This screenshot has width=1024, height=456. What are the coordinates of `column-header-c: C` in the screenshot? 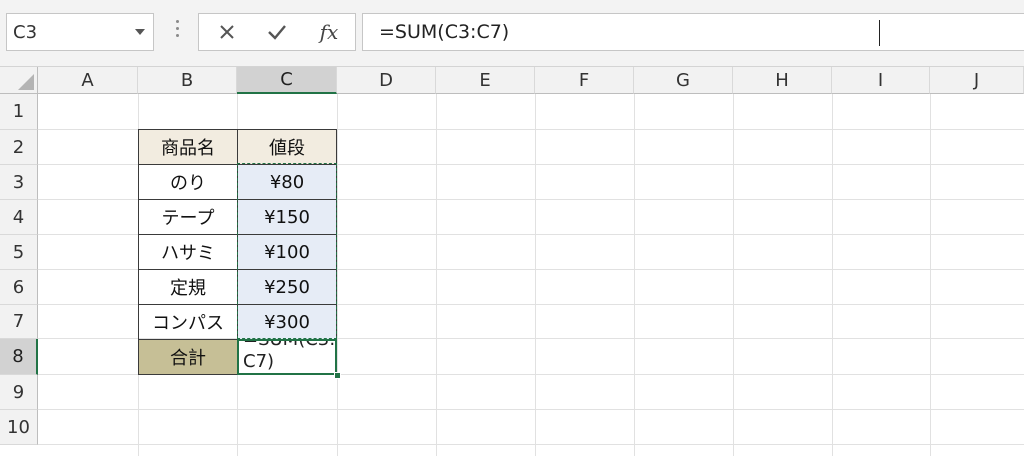 It's located at (287, 80).